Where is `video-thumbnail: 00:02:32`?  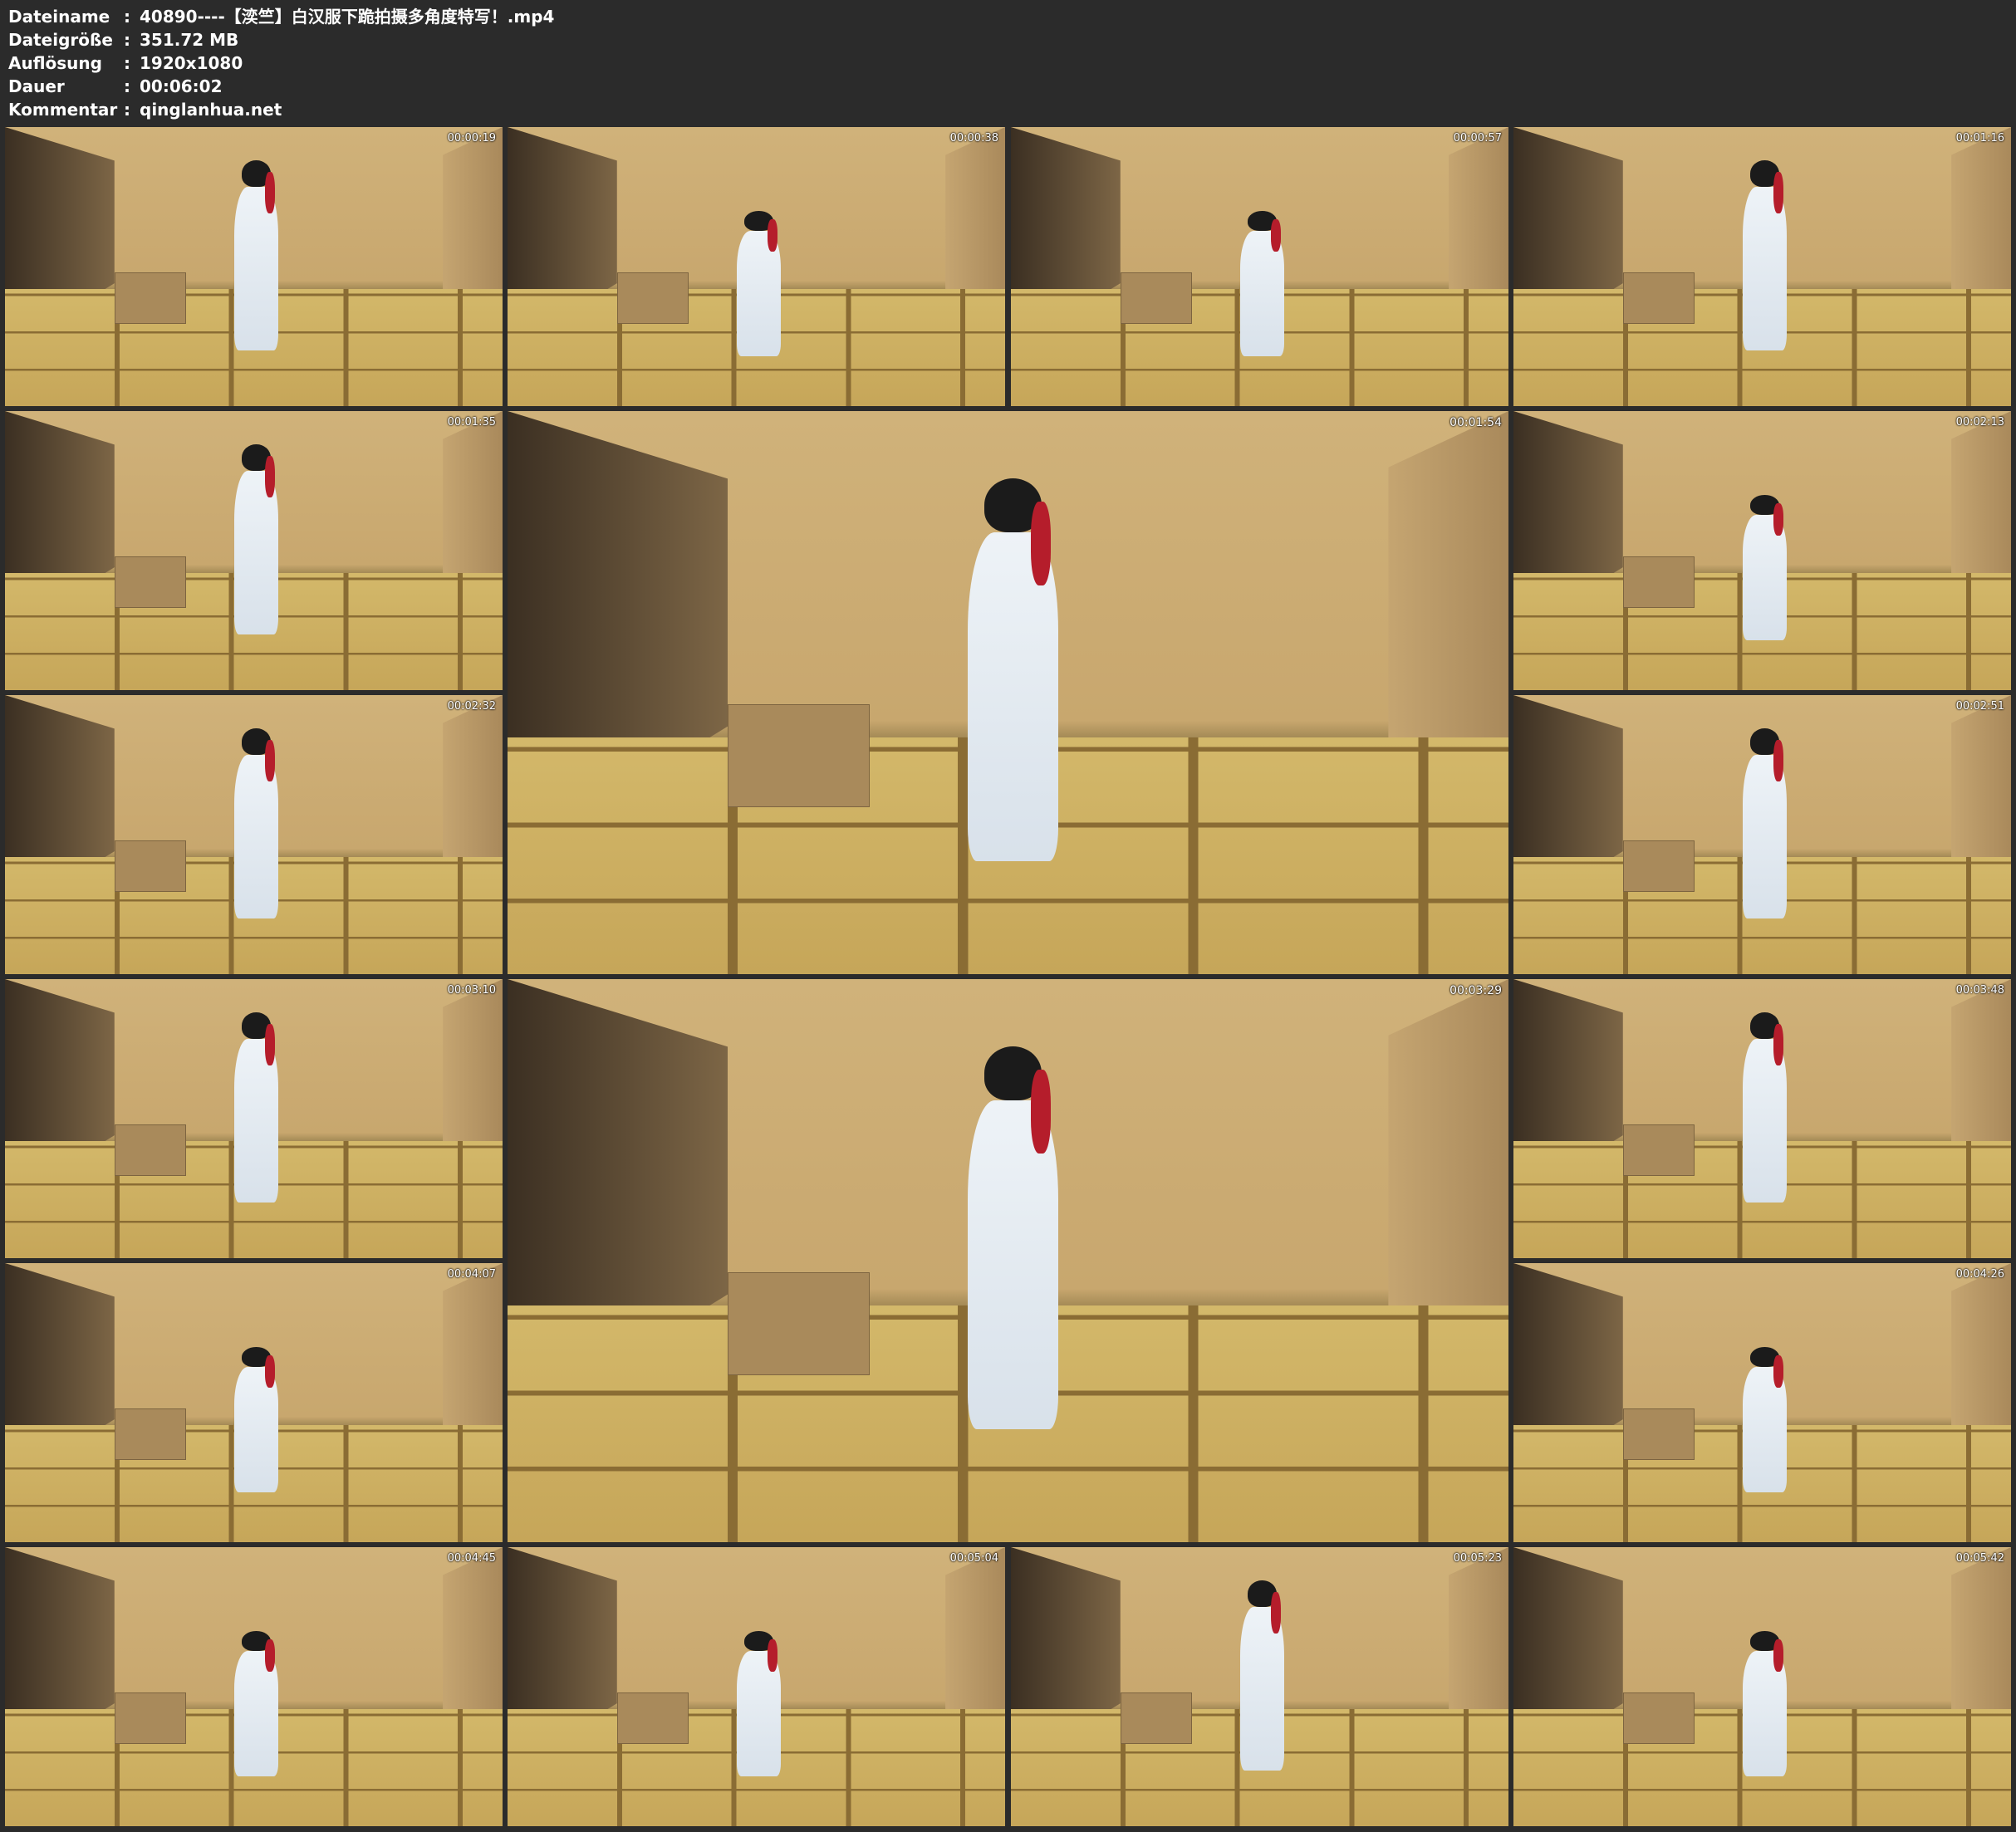 video-thumbnail: 00:02:32 is located at coordinates (254, 834).